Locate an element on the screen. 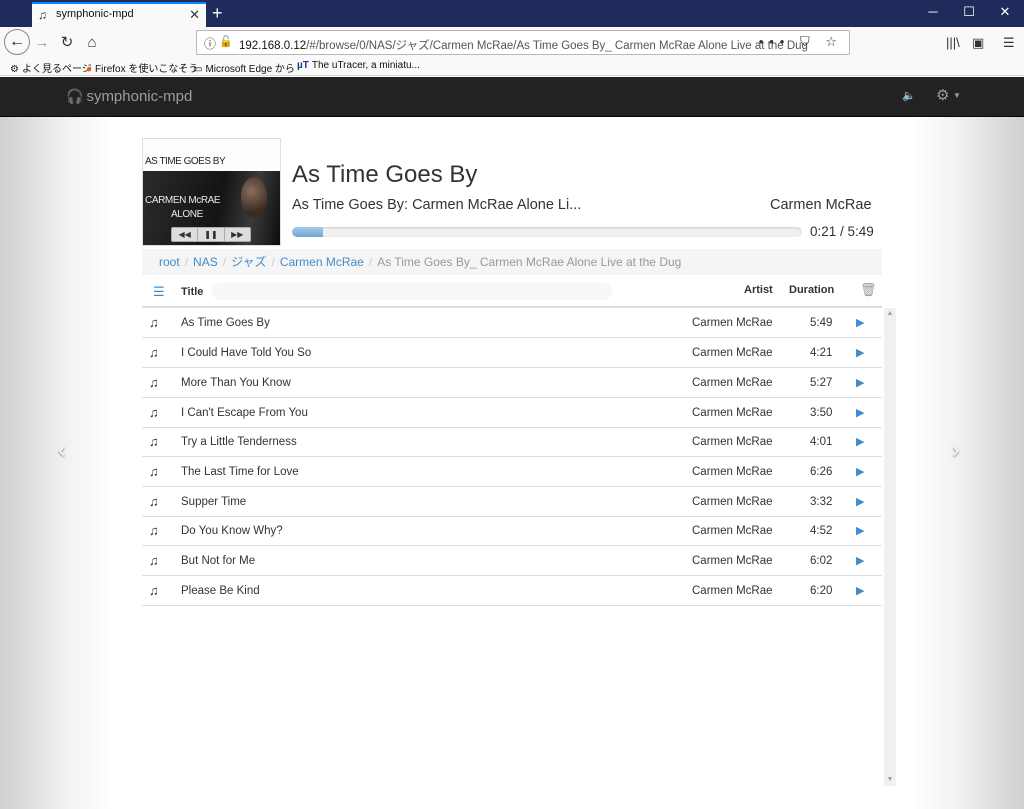 This screenshot has height=809, width=1024. volume-icon: 🔈 is located at coordinates (909, 95).